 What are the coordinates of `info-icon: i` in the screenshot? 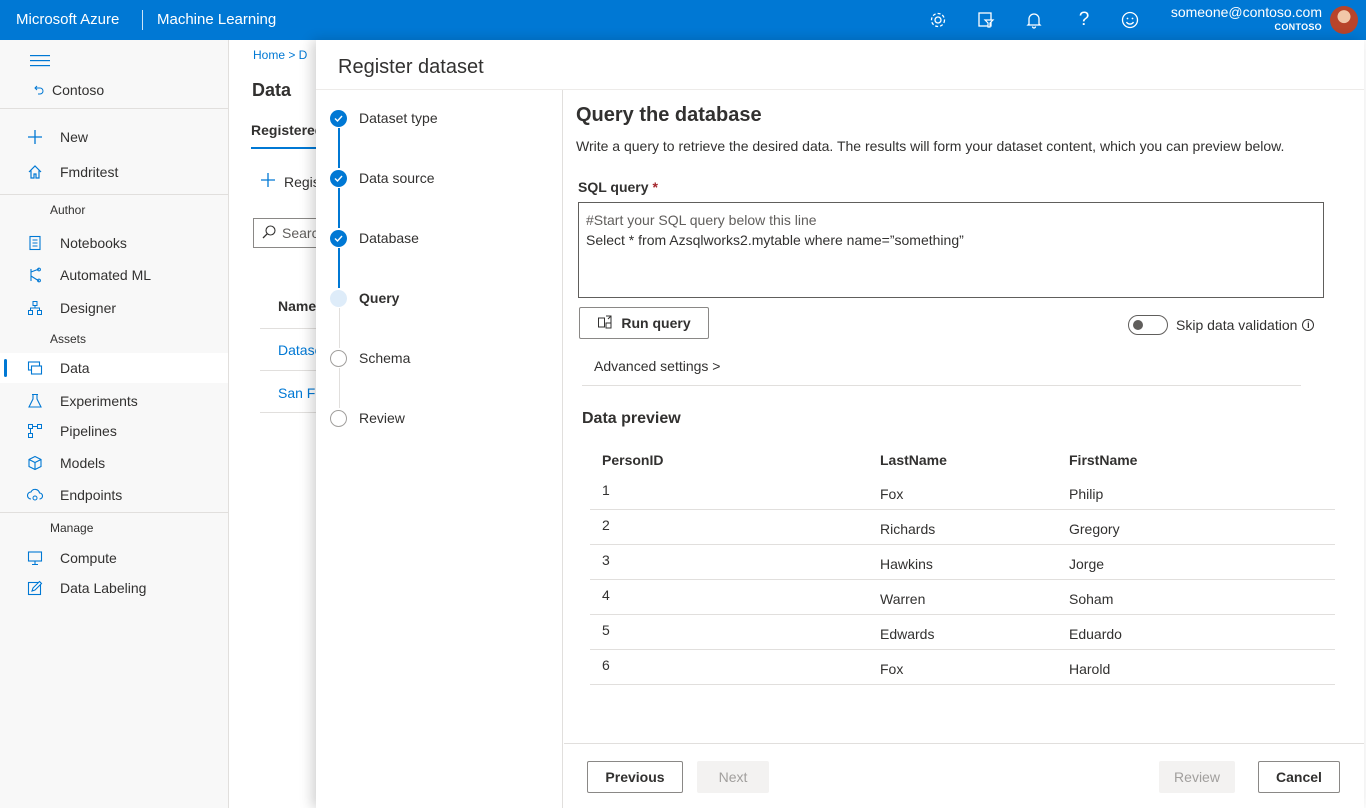 It's located at (1308, 325).